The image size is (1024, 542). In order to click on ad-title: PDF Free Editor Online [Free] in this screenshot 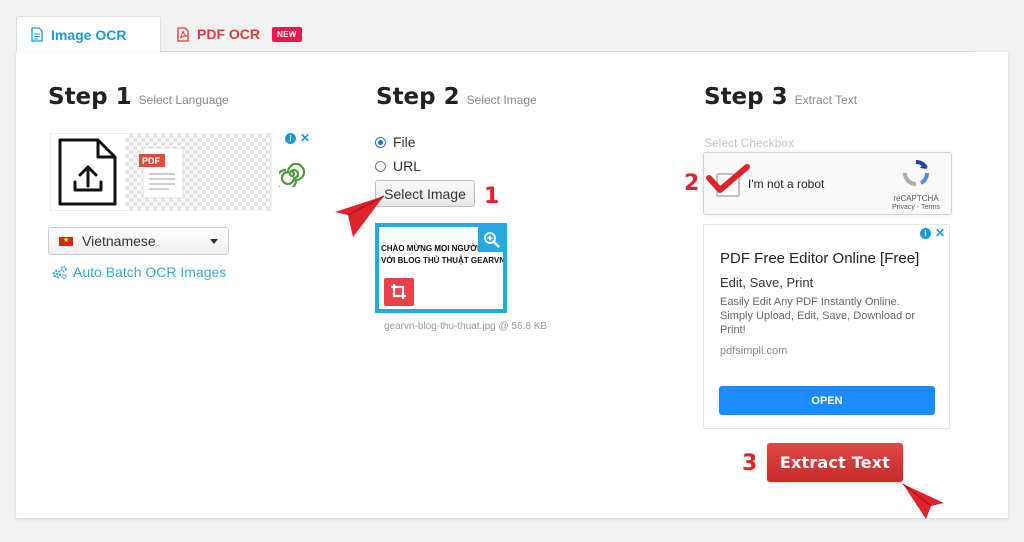, I will do `click(819, 258)`.